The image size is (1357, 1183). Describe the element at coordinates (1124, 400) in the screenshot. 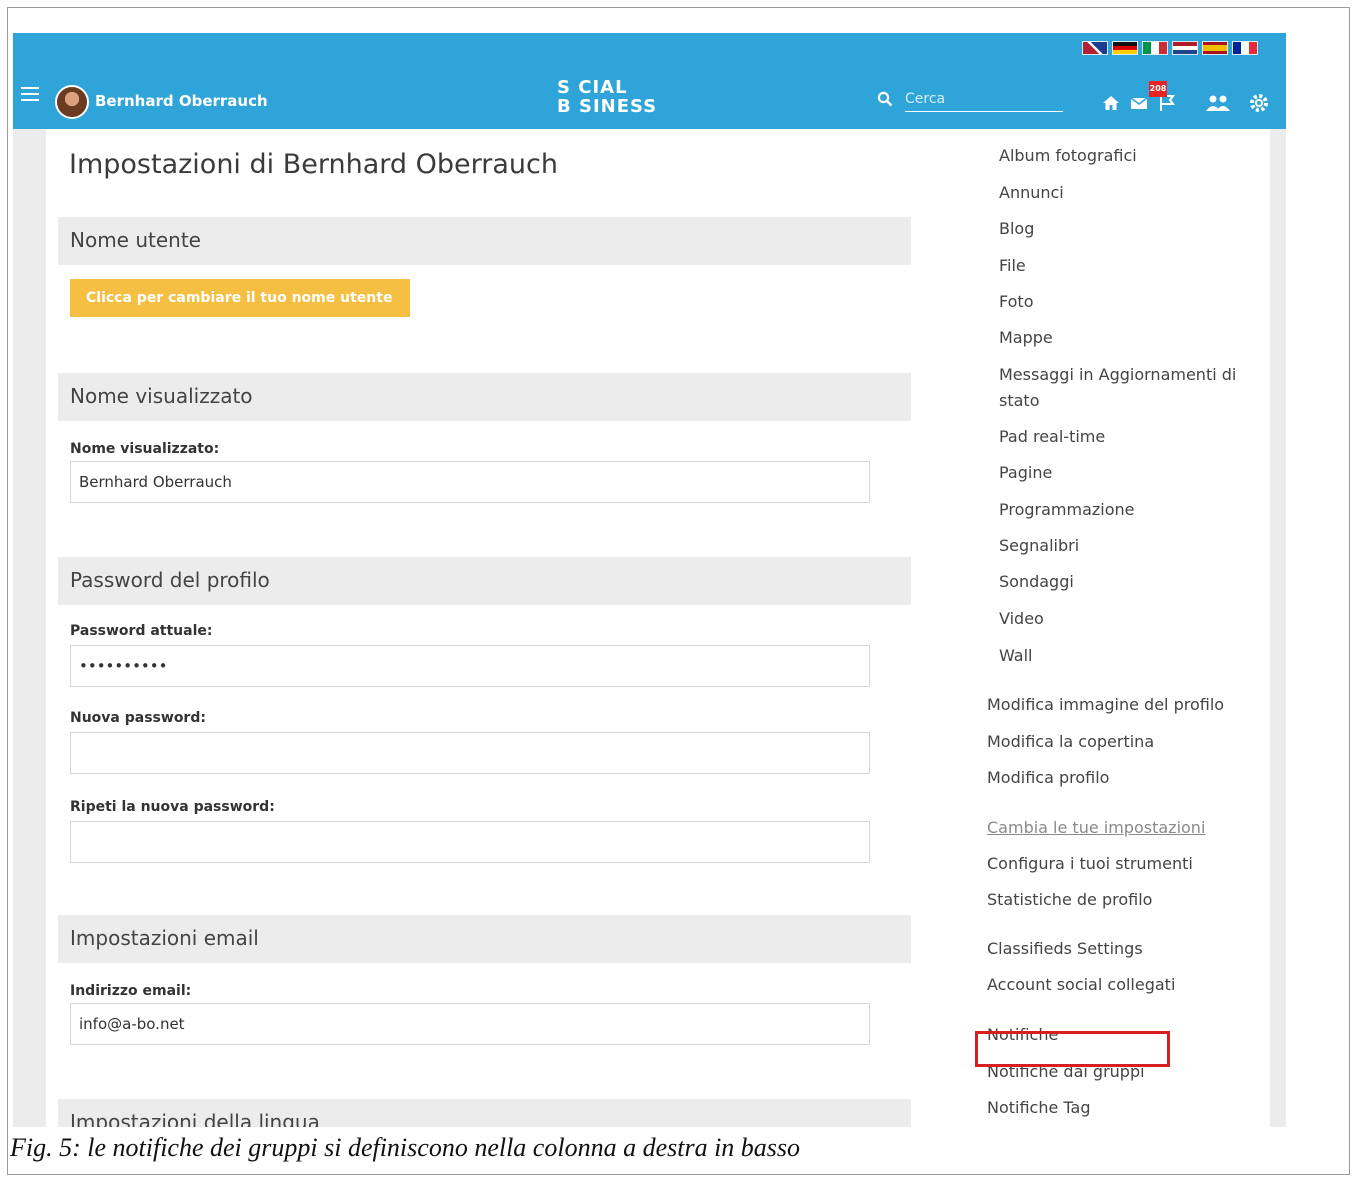

I see `sidebar-item-messaggi-cont: stato` at that location.